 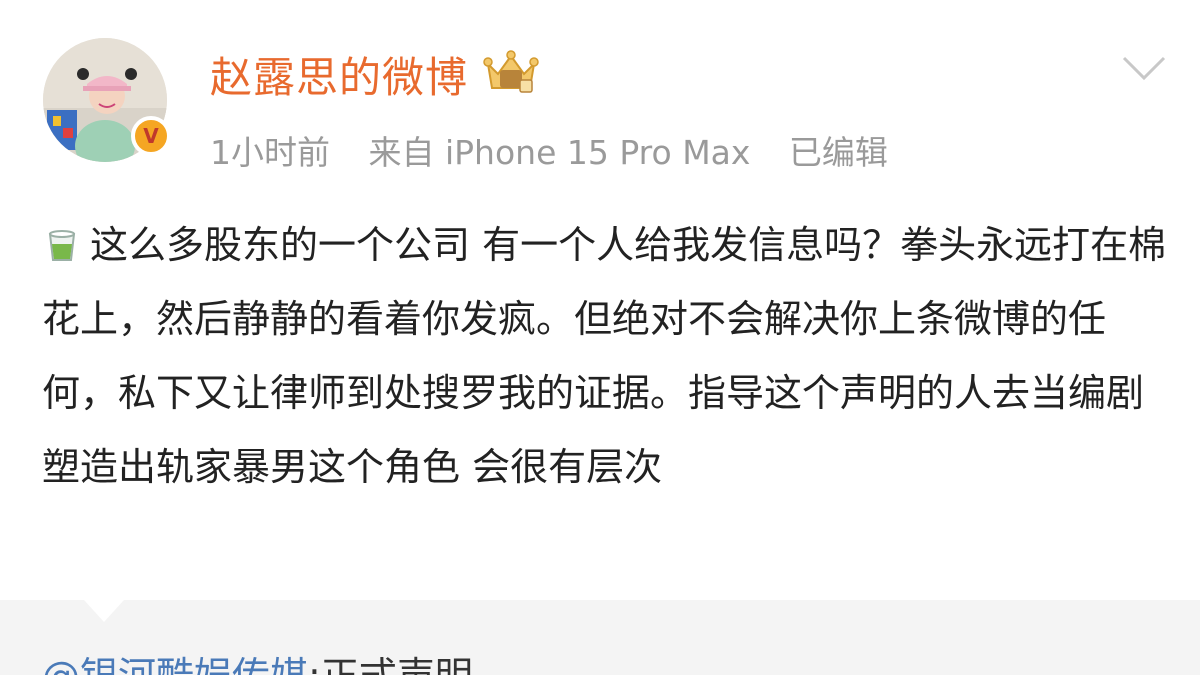 I want to click on vip-crown-icon, so click(x=511, y=74).